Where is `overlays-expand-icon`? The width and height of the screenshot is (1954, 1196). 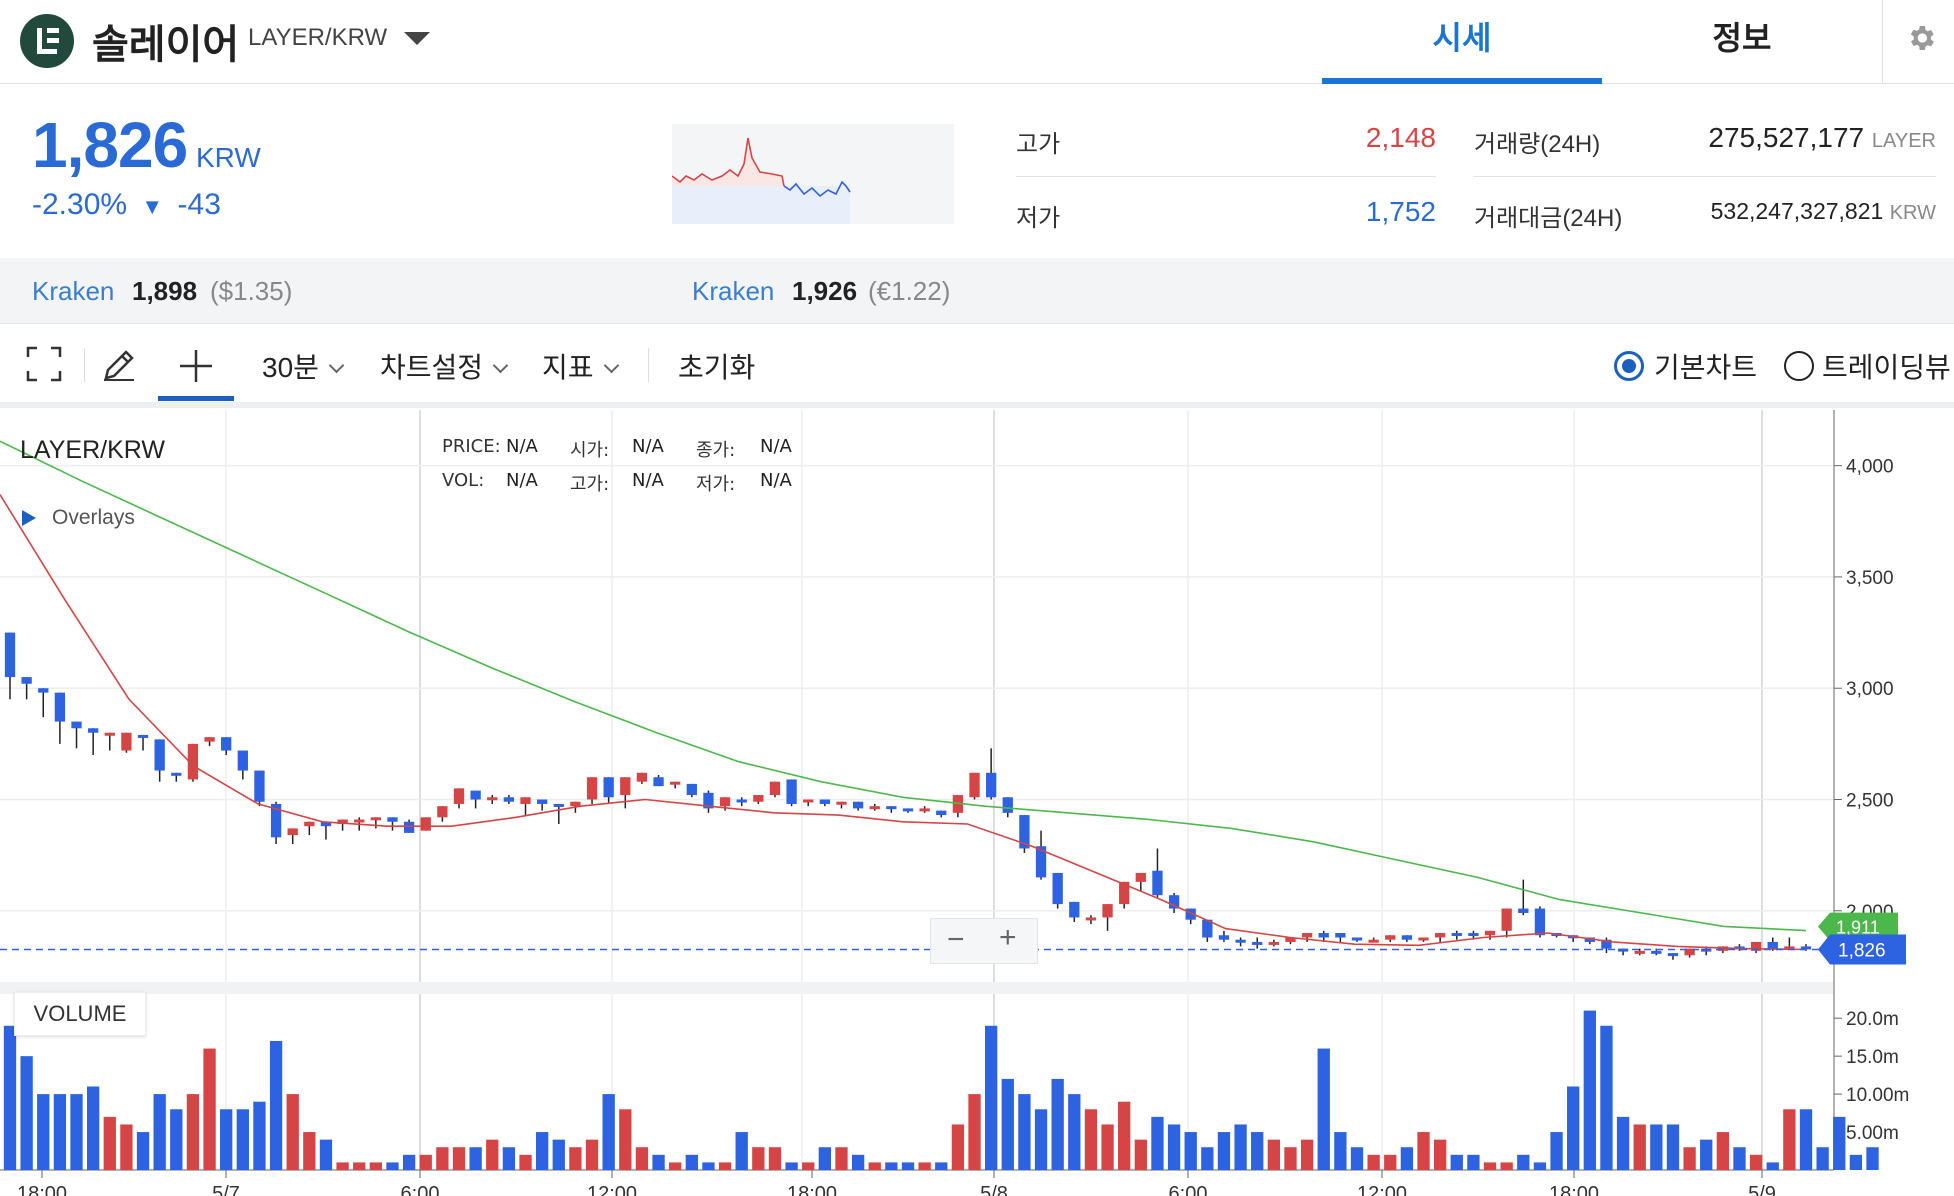 overlays-expand-icon is located at coordinates (29, 518).